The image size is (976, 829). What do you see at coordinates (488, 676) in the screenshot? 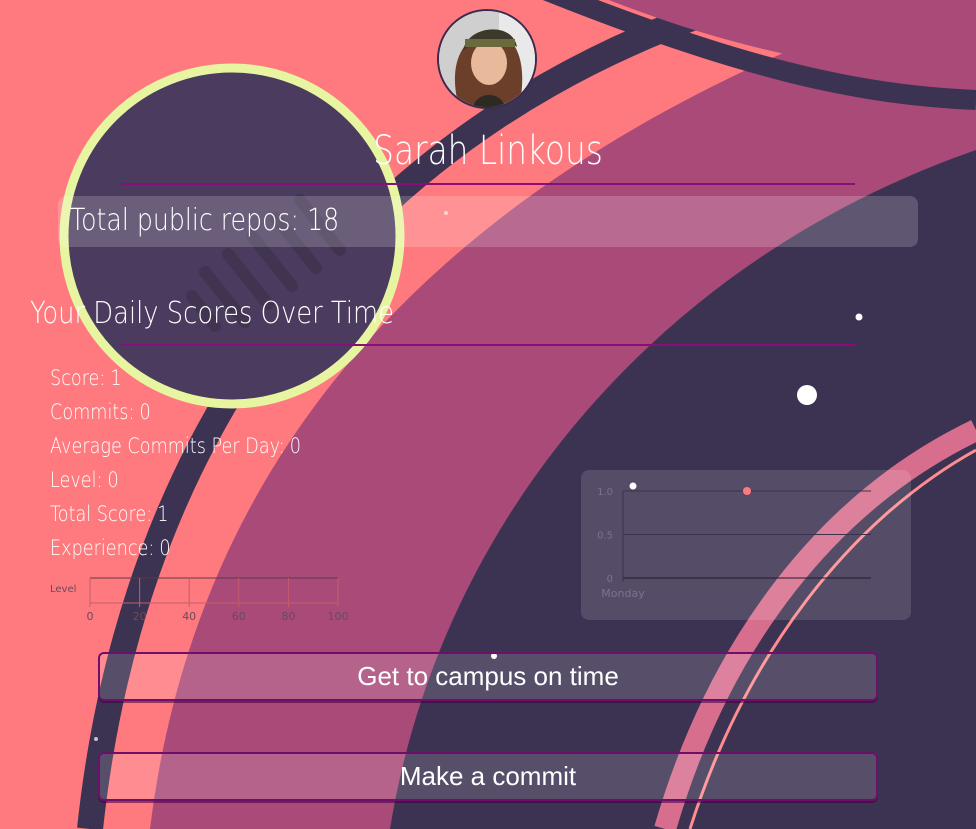
I see `get-to-campus-button: Get to campus on time` at bounding box center [488, 676].